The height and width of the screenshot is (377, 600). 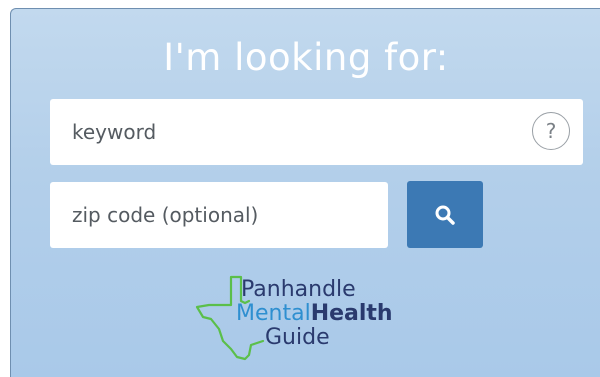 I want to click on question-mark-icon: ?, so click(x=551, y=131).